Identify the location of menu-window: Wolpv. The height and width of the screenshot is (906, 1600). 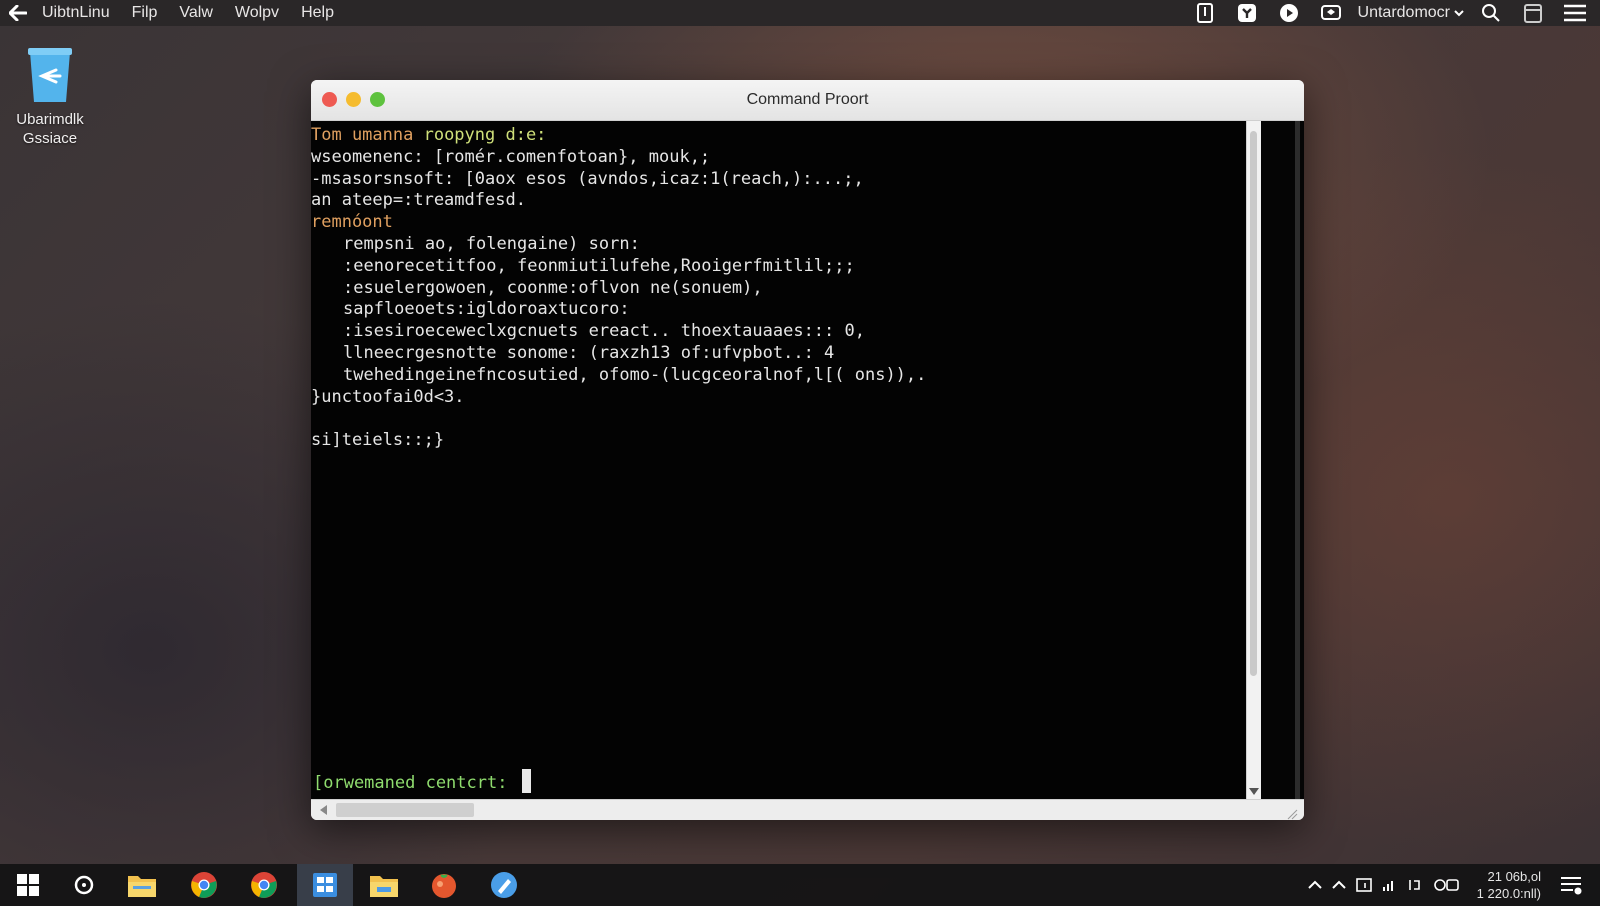
(257, 13).